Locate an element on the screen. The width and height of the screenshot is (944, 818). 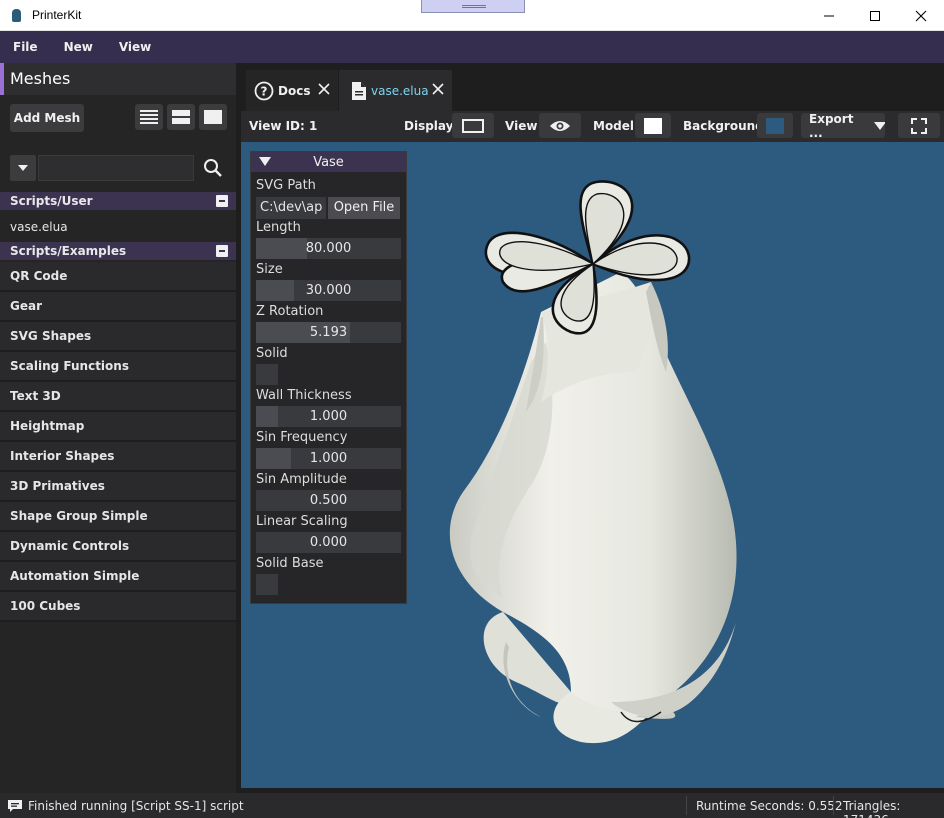
maximize-button is located at coordinates (875, 15).